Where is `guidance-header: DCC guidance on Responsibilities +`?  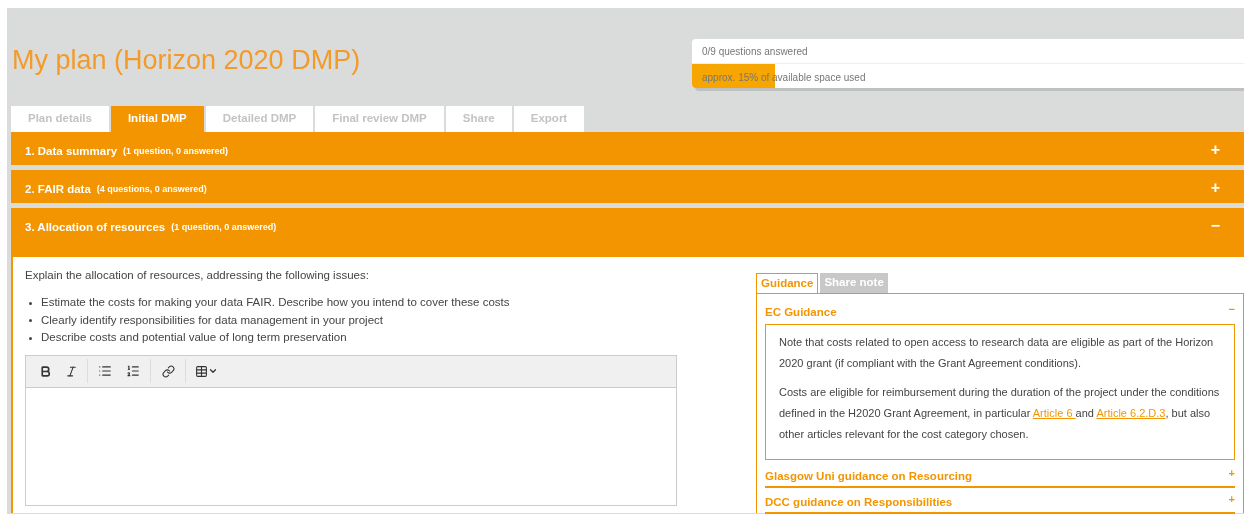 guidance-header: DCC guidance on Responsibilities + is located at coordinates (1000, 501).